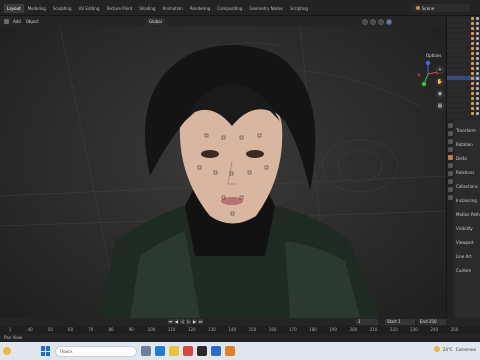 Image resolution: width=480 pixels, height=360 pixels. I want to click on camera-view-icon: ◉, so click(440, 94).